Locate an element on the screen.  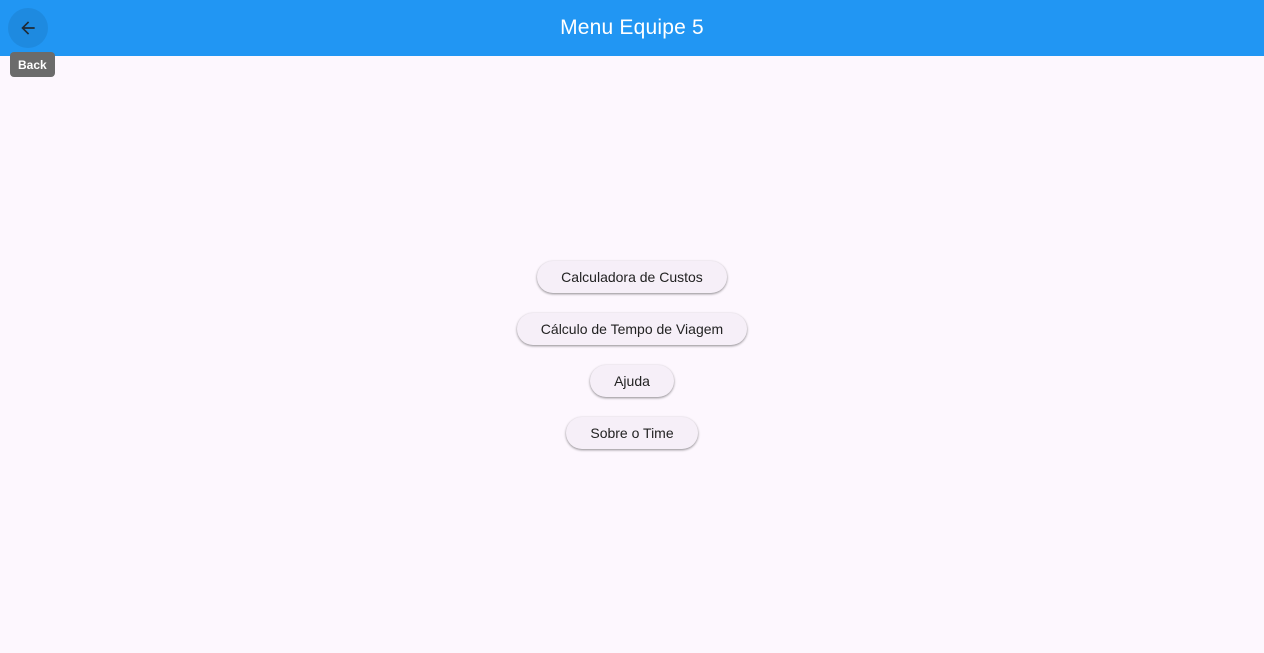
ajuda-button: Ajuda is located at coordinates (632, 381).